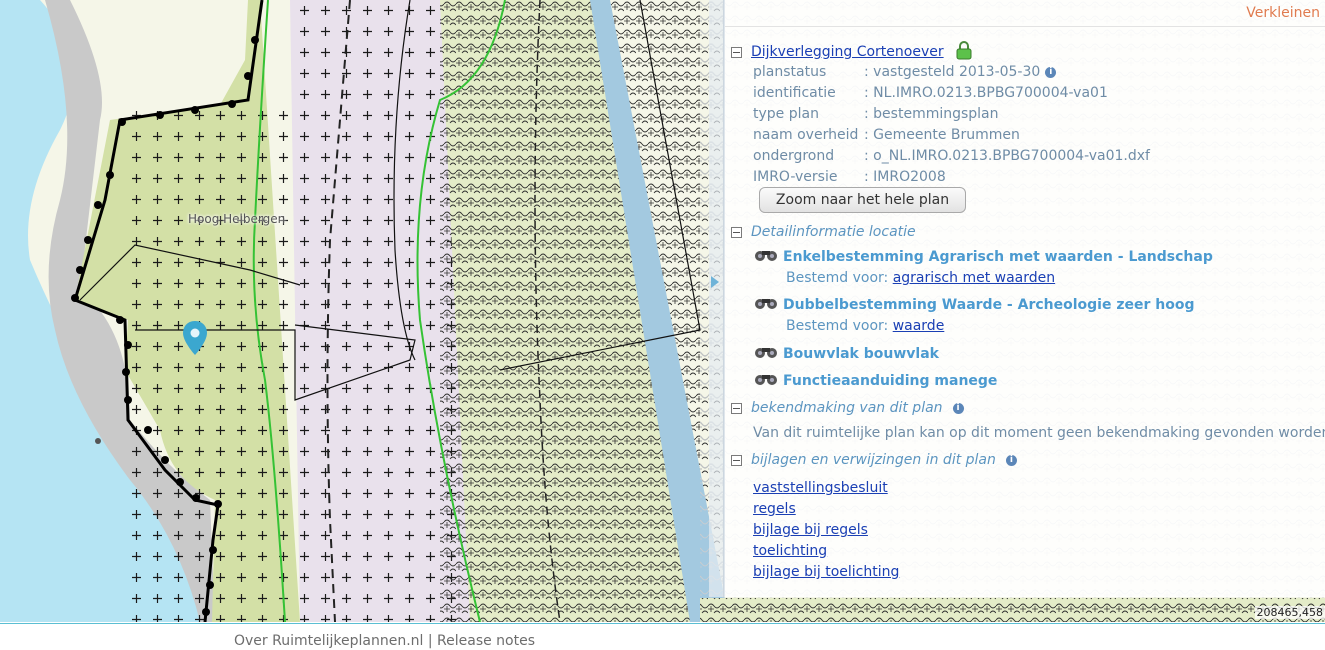 The image size is (1325, 650). What do you see at coordinates (861, 354) in the screenshot?
I see `detail-item-title: Bouwvlak bouwvlak` at bounding box center [861, 354].